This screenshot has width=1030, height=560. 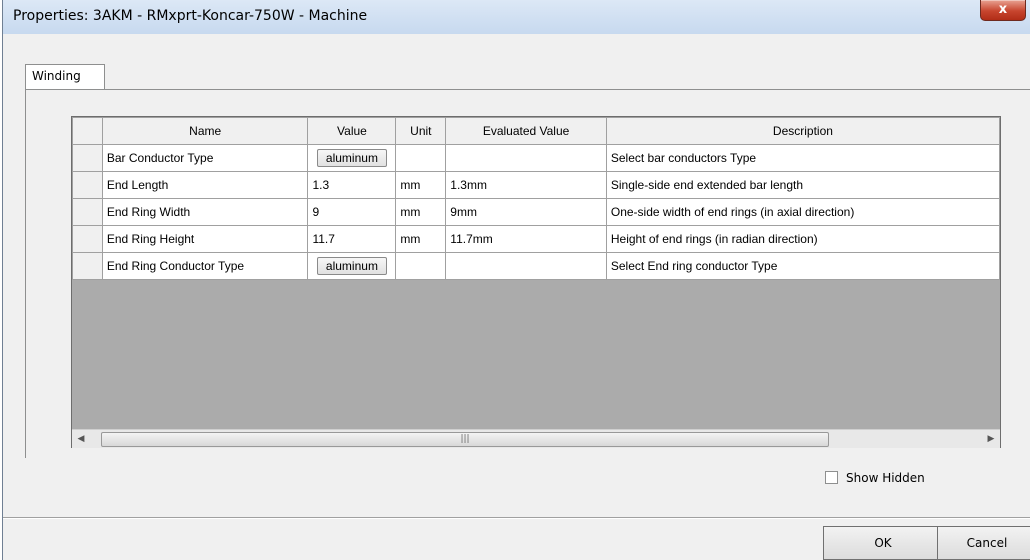 I want to click on evaluated-value-cell: 11.7mm, so click(x=526, y=239).